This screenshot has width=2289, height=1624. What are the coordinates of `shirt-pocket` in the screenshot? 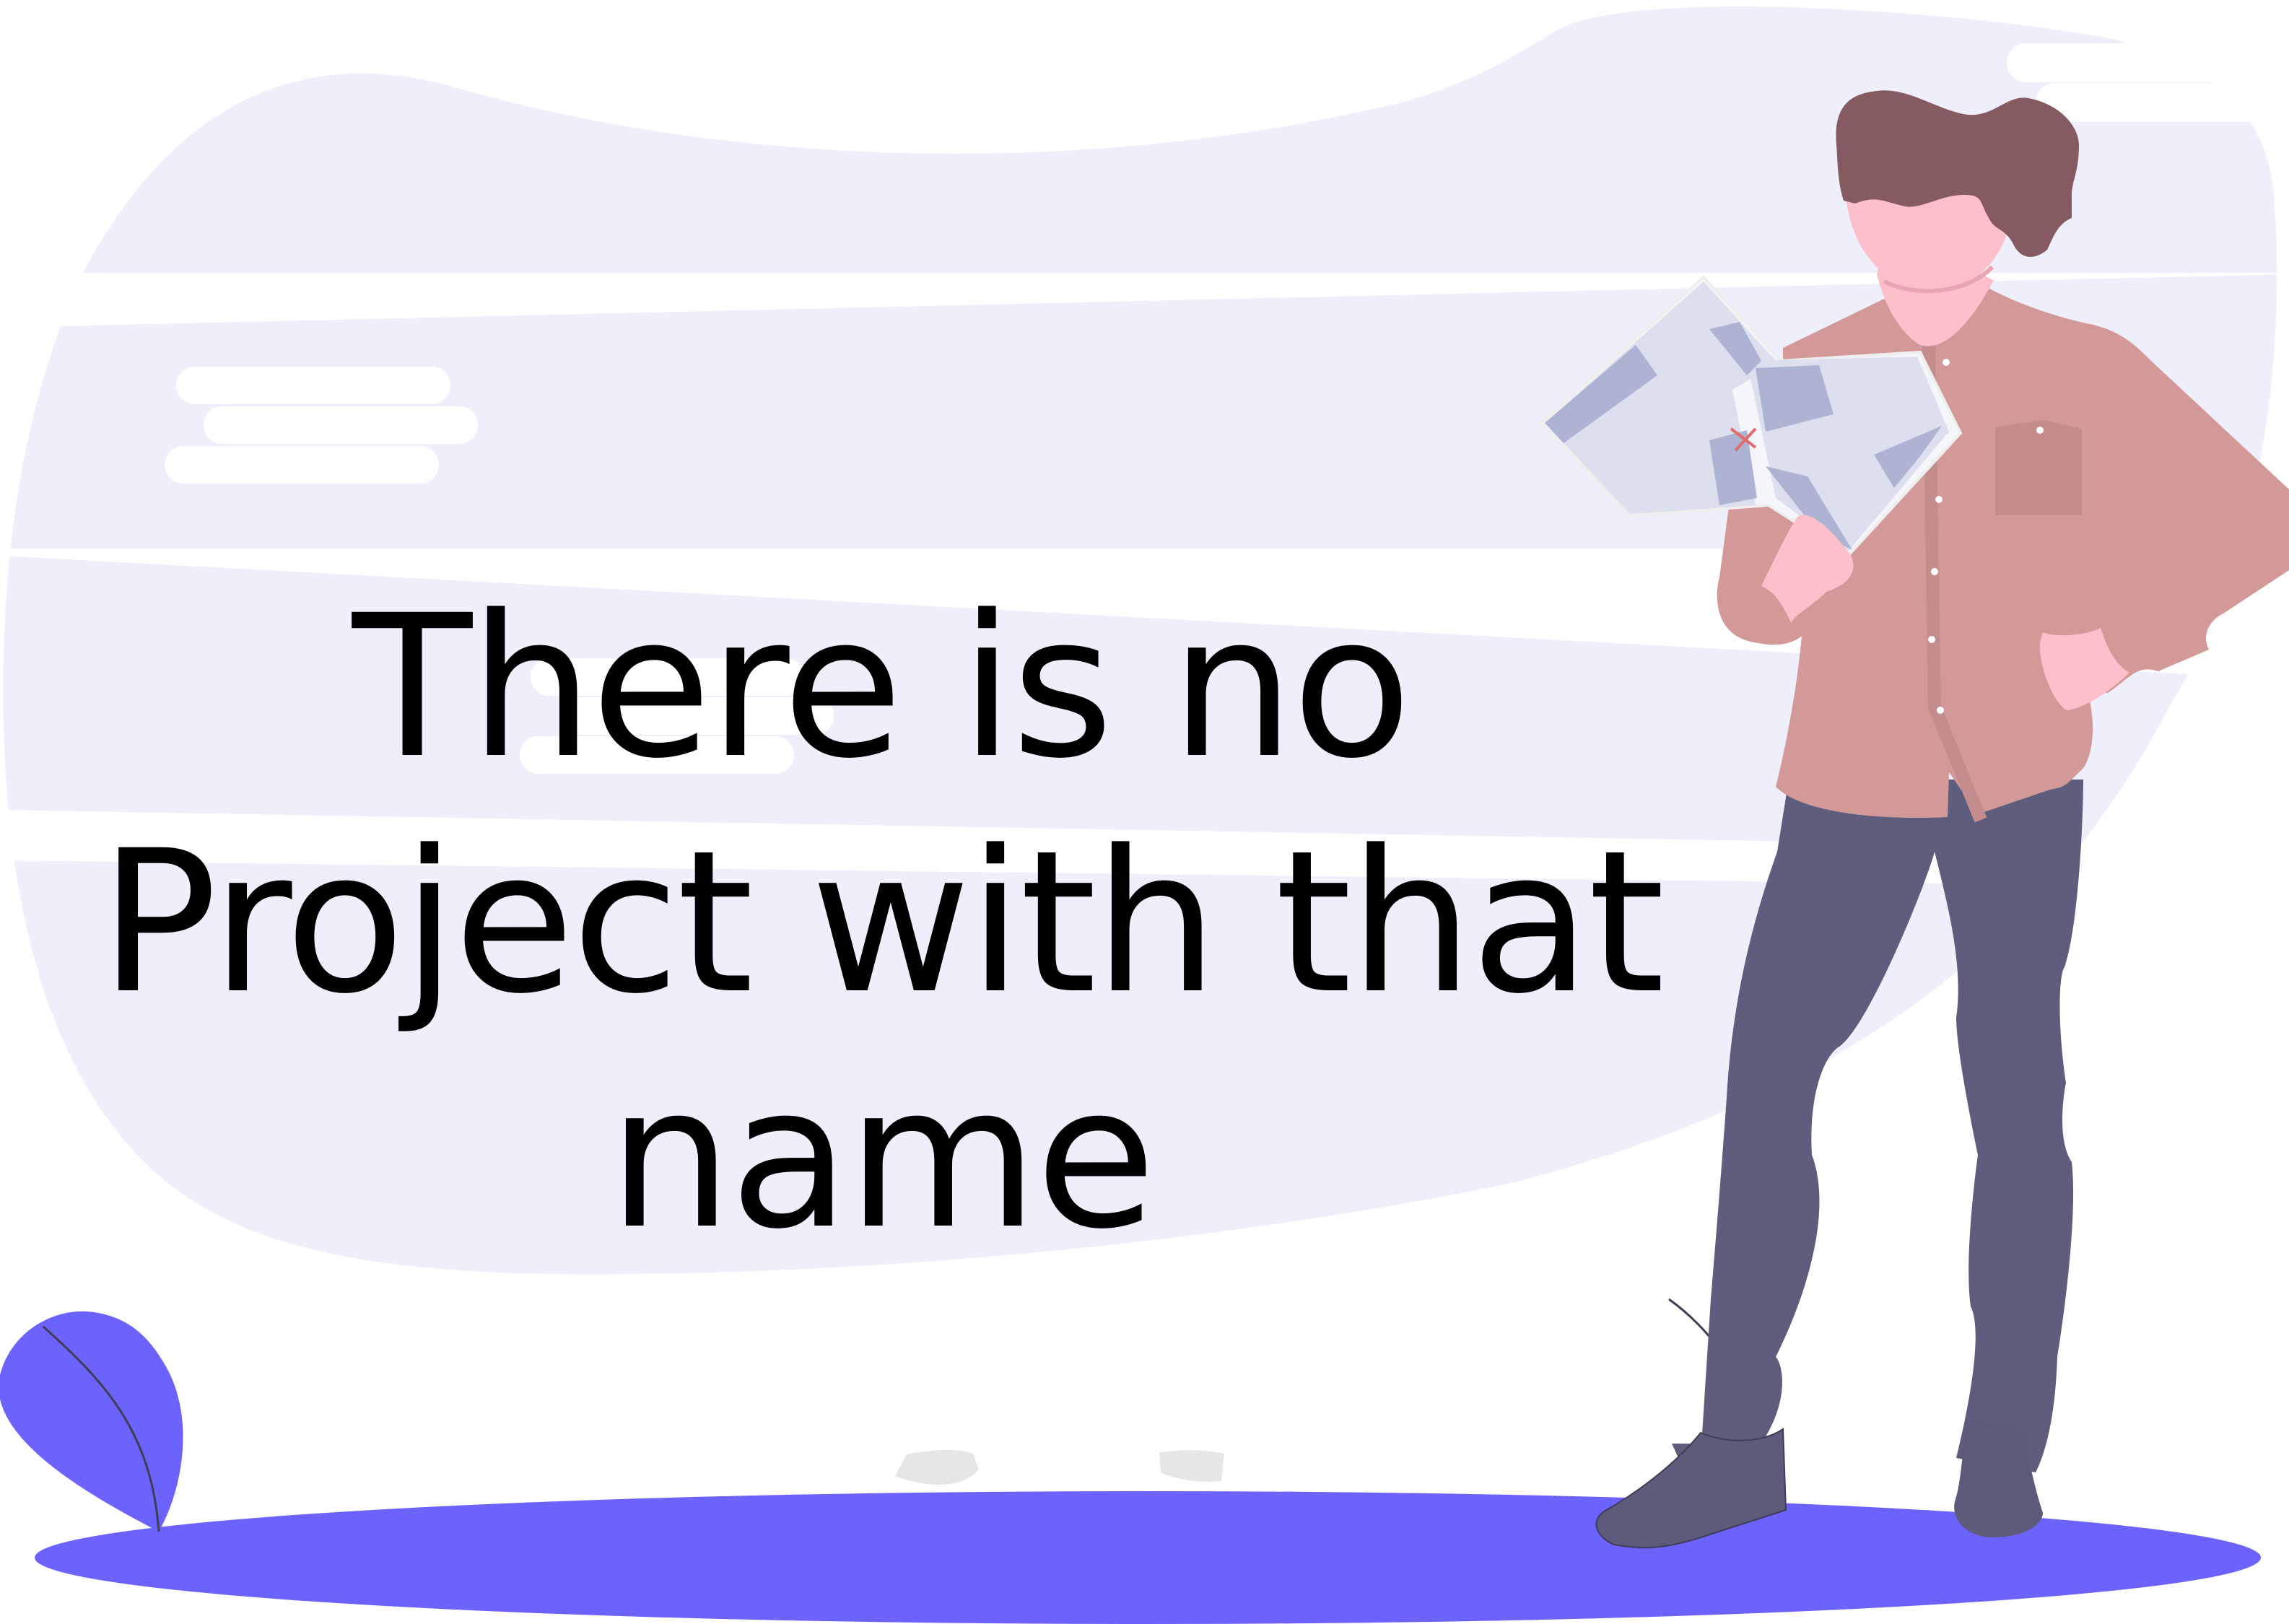 It's located at (2038, 467).